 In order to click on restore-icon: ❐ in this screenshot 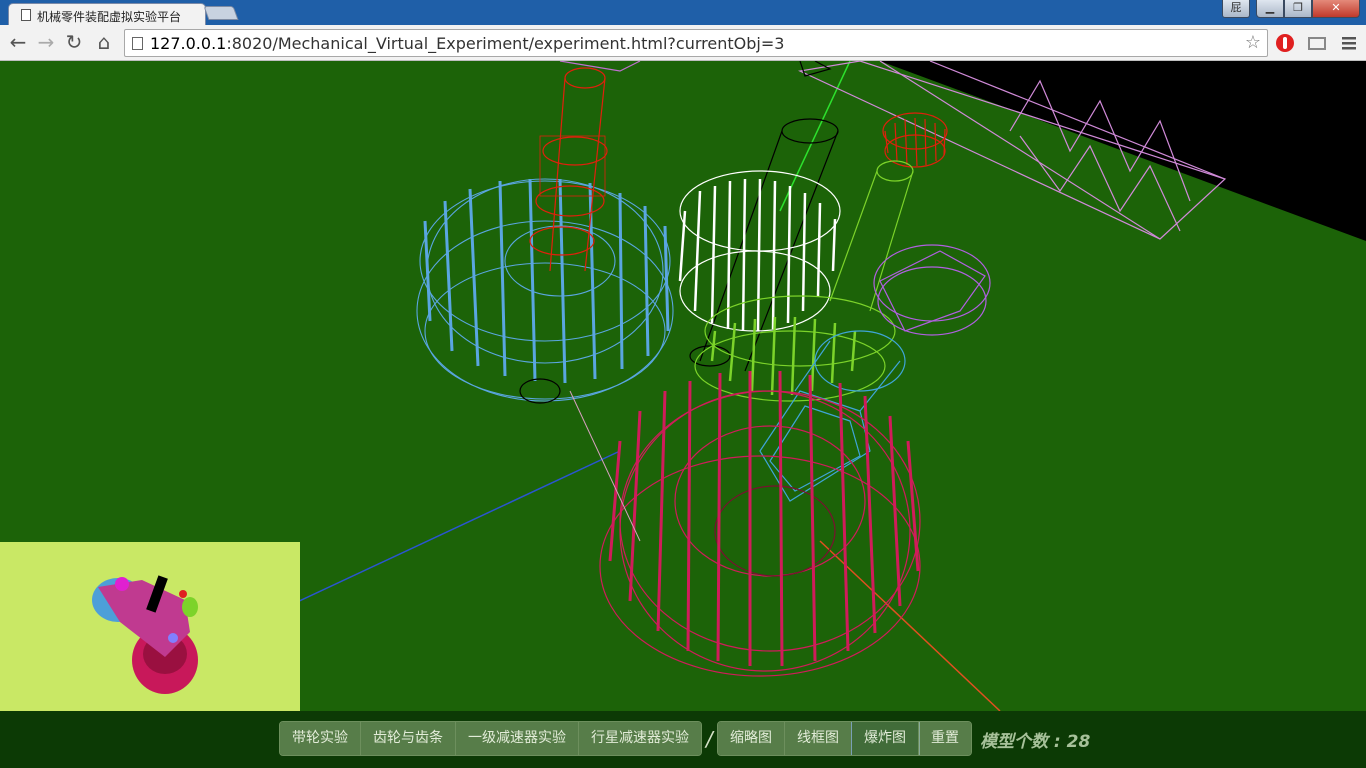, I will do `click(1298, 9)`.